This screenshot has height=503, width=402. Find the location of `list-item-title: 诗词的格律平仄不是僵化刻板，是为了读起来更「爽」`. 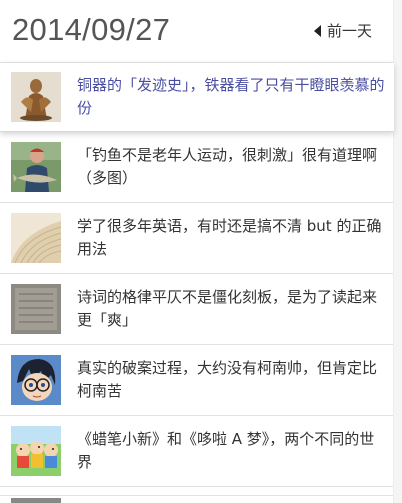

list-item-title: 诗词的格律平仄不是僵化刻板，是为了读起来更「爽」 is located at coordinates (227, 308).